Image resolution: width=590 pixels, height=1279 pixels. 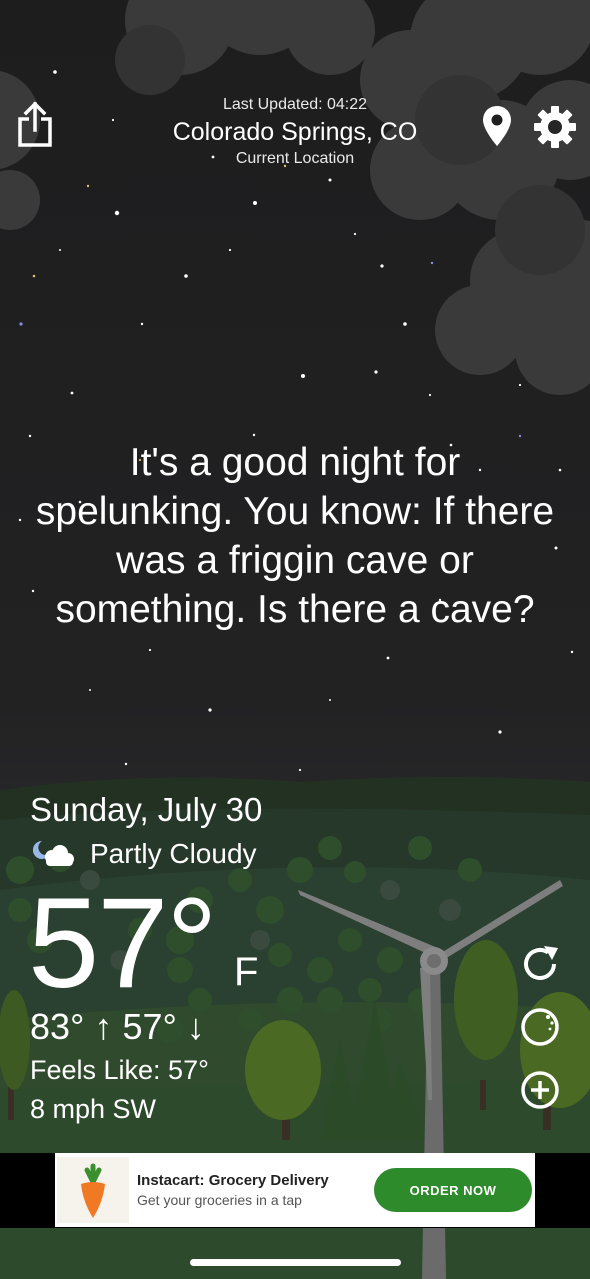 I want to click on carrot-icon, so click(x=93, y=1190).